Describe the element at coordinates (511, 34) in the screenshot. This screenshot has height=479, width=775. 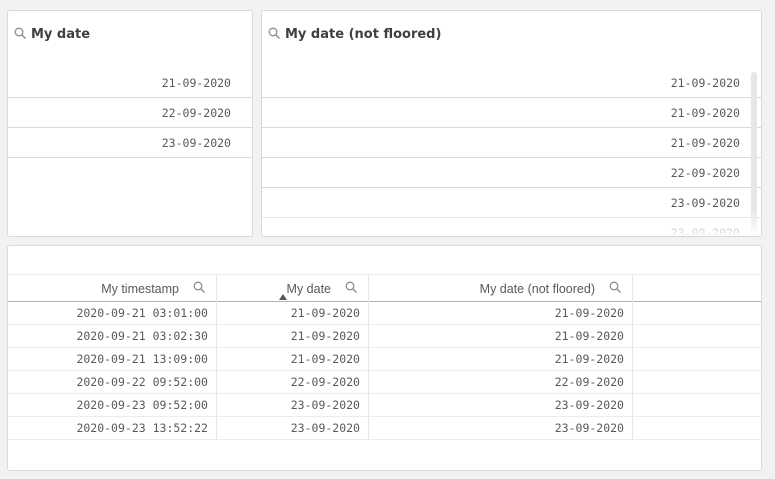
I see `filter-header-my-date-not-floored: My date (not floored)` at that location.